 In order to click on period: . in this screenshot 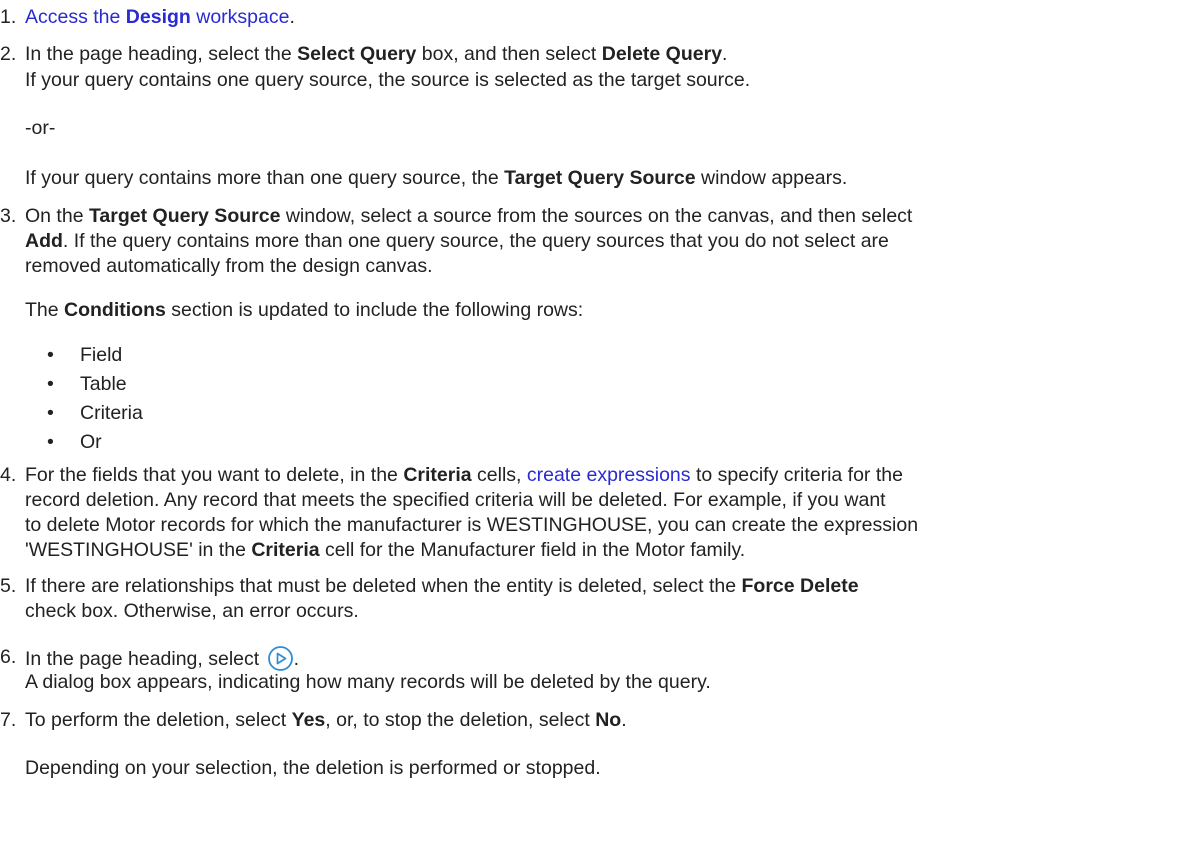, I will do `click(292, 17)`.